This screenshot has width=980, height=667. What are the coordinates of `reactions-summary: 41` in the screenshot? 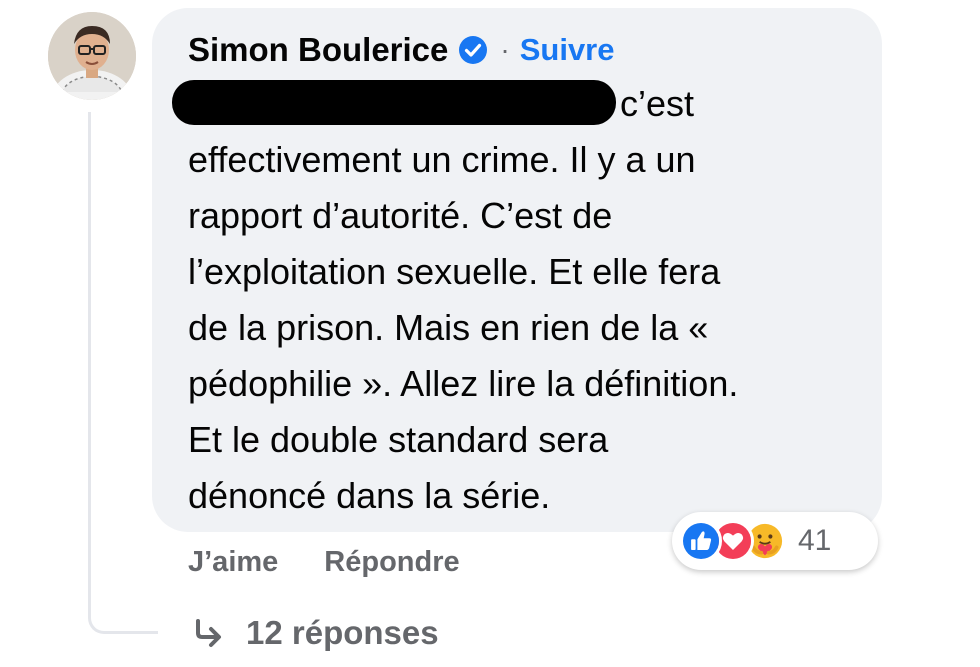 It's located at (775, 541).